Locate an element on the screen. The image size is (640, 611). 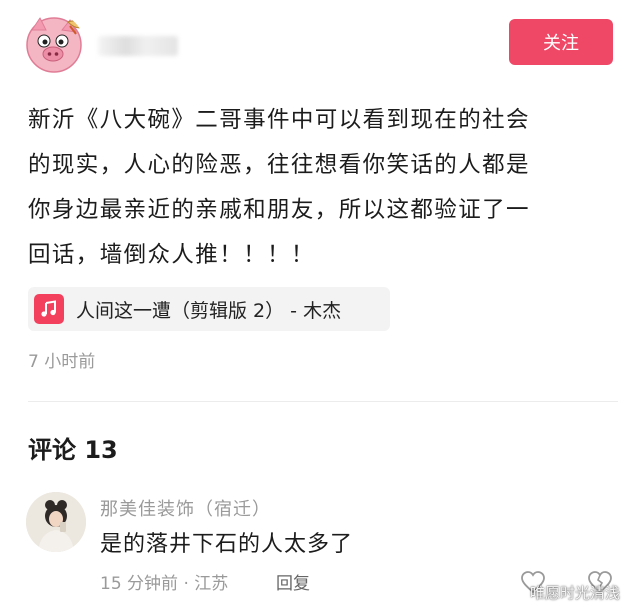
comment-username: 那美佳装饰（宿迁） is located at coordinates (185, 508).